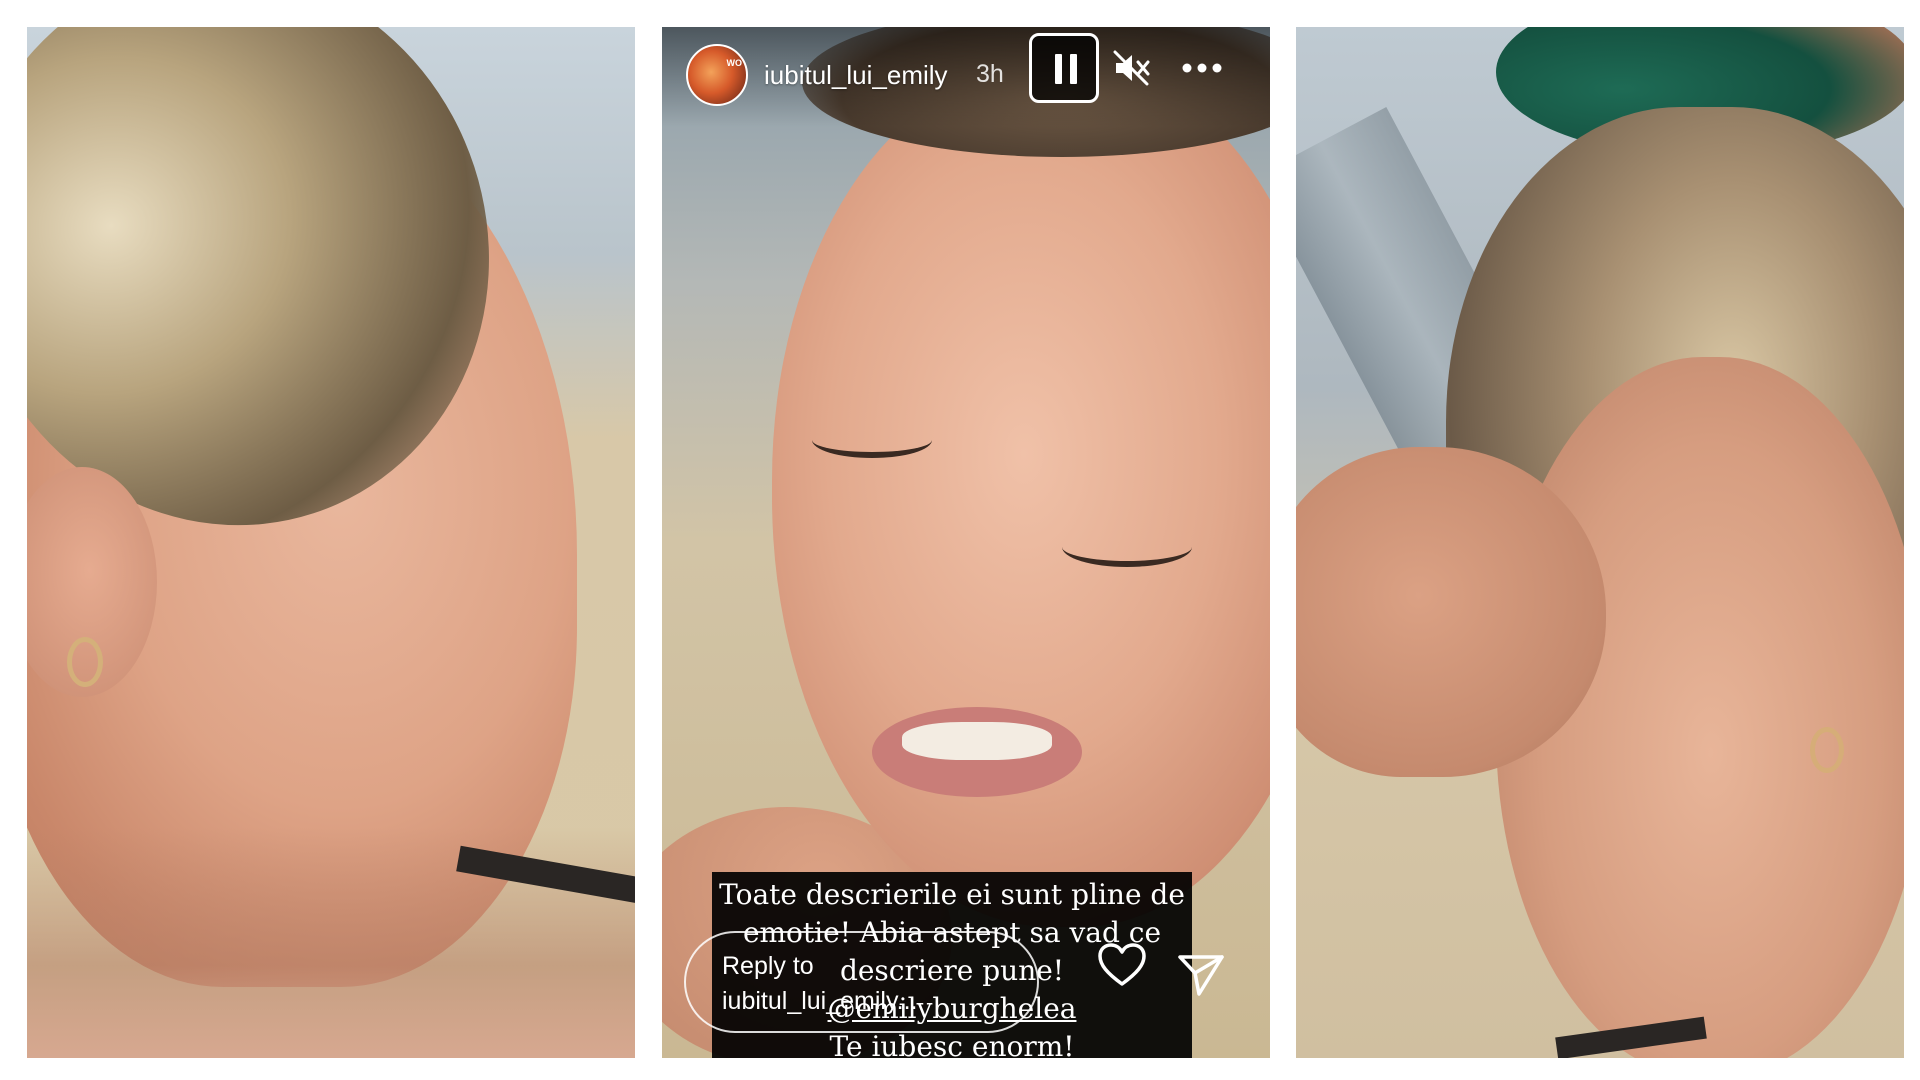 The height and width of the screenshot is (1080, 1920). Describe the element at coordinates (966, 77) in the screenshot. I see `story-header: WO iubitul_lui_emily 3h` at that location.